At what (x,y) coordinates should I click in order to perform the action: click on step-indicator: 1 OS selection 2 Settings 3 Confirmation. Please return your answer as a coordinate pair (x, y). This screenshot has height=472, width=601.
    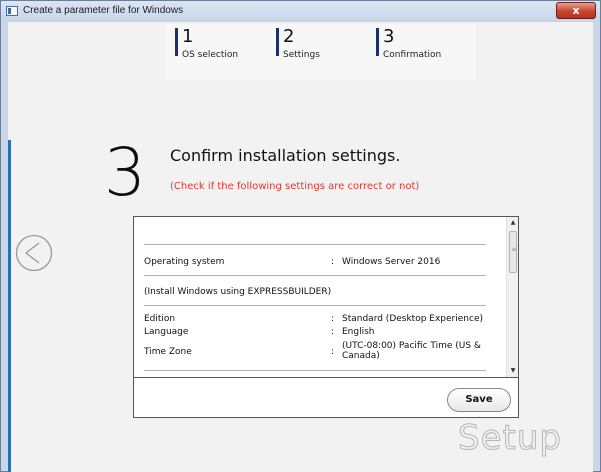
    Looking at the image, I should click on (321, 52).